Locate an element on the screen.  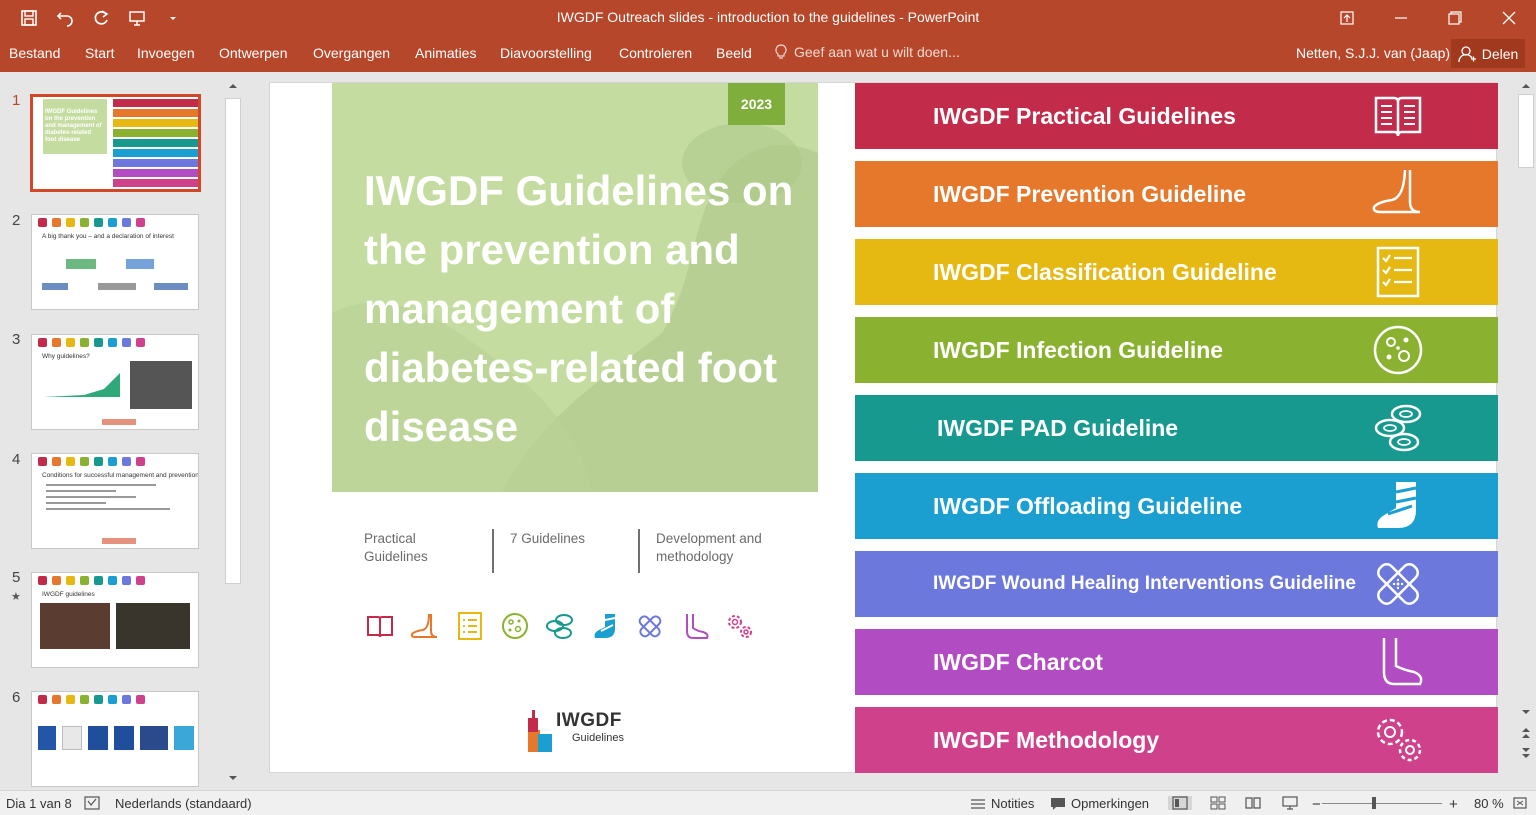
normal-view-icon is located at coordinates (1180, 803).